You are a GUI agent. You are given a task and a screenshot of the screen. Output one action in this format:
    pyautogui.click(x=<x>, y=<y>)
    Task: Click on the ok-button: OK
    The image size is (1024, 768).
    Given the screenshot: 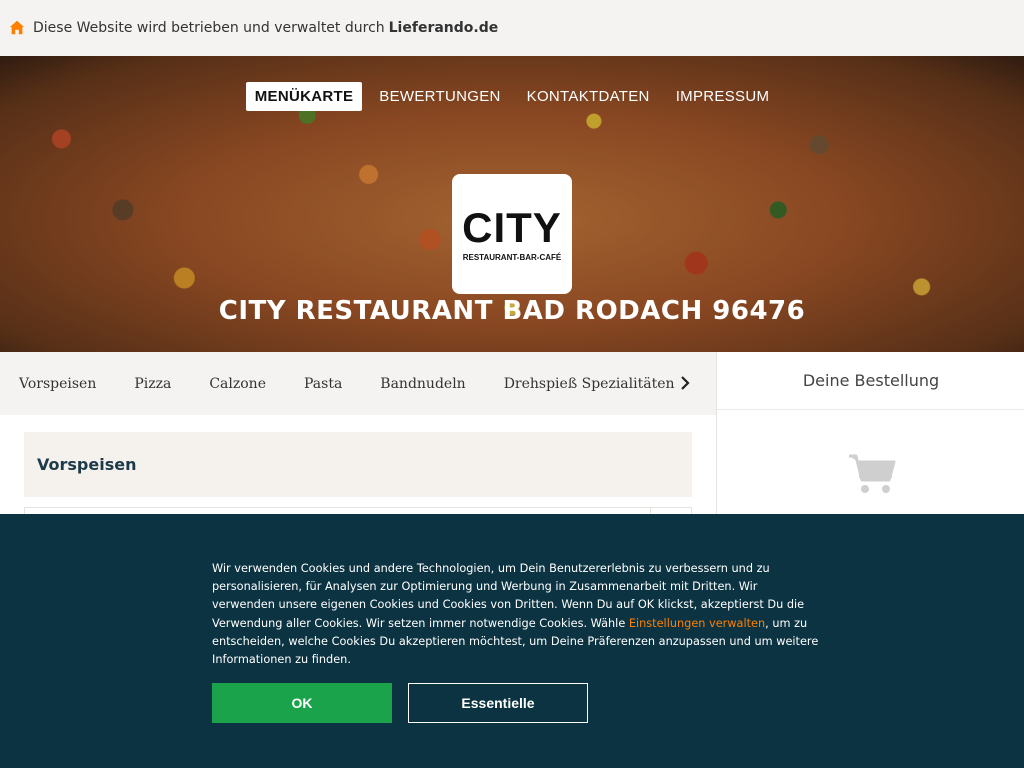 What is the action you would take?
    pyautogui.click(x=302, y=703)
    